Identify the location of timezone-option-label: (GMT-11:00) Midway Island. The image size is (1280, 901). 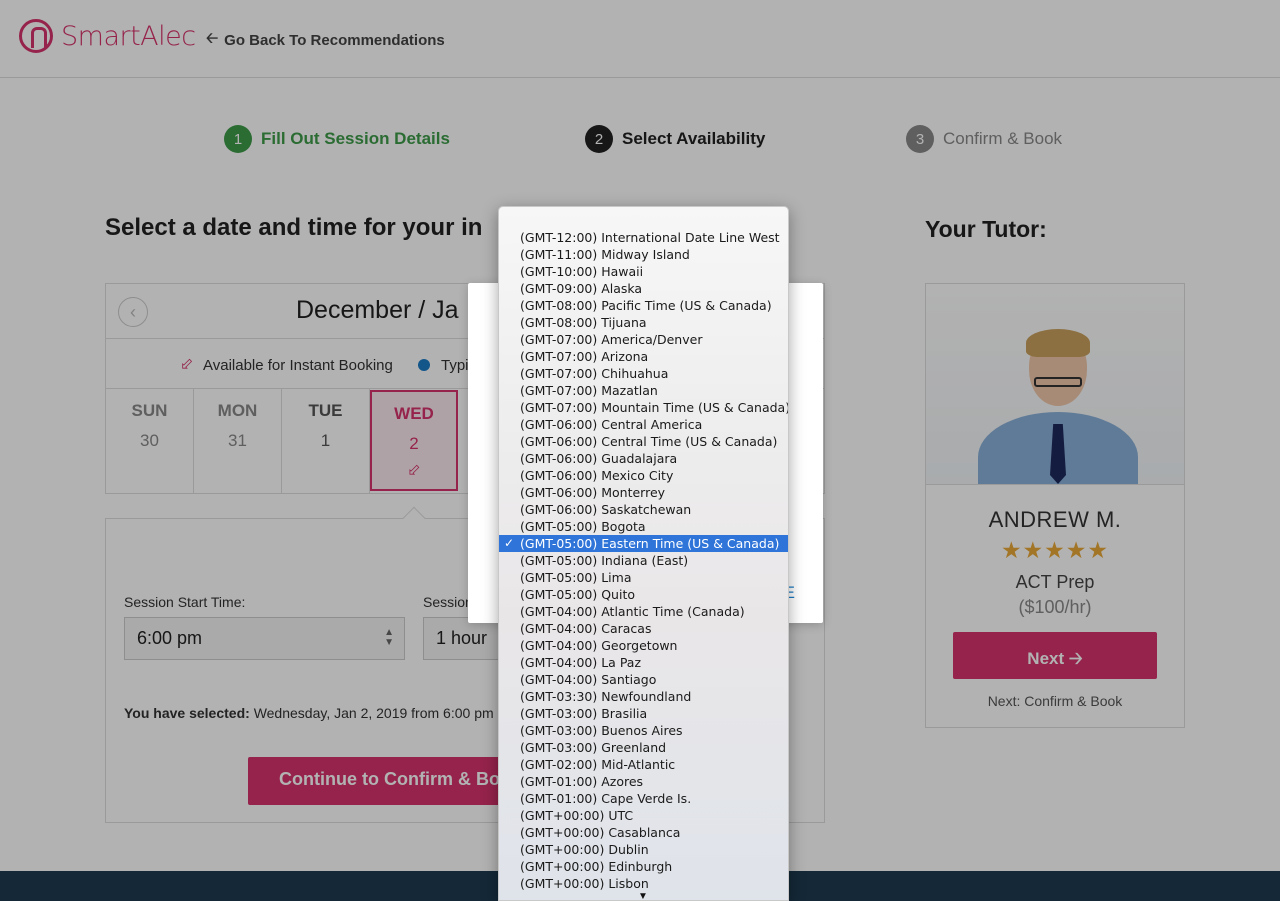
(605, 254).